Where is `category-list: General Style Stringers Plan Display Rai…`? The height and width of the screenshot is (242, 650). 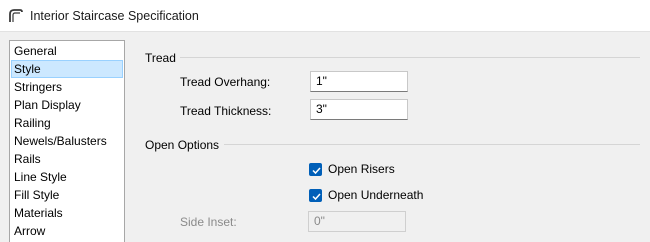
category-list: General Style Stringers Plan Display Rai… is located at coordinates (67, 141).